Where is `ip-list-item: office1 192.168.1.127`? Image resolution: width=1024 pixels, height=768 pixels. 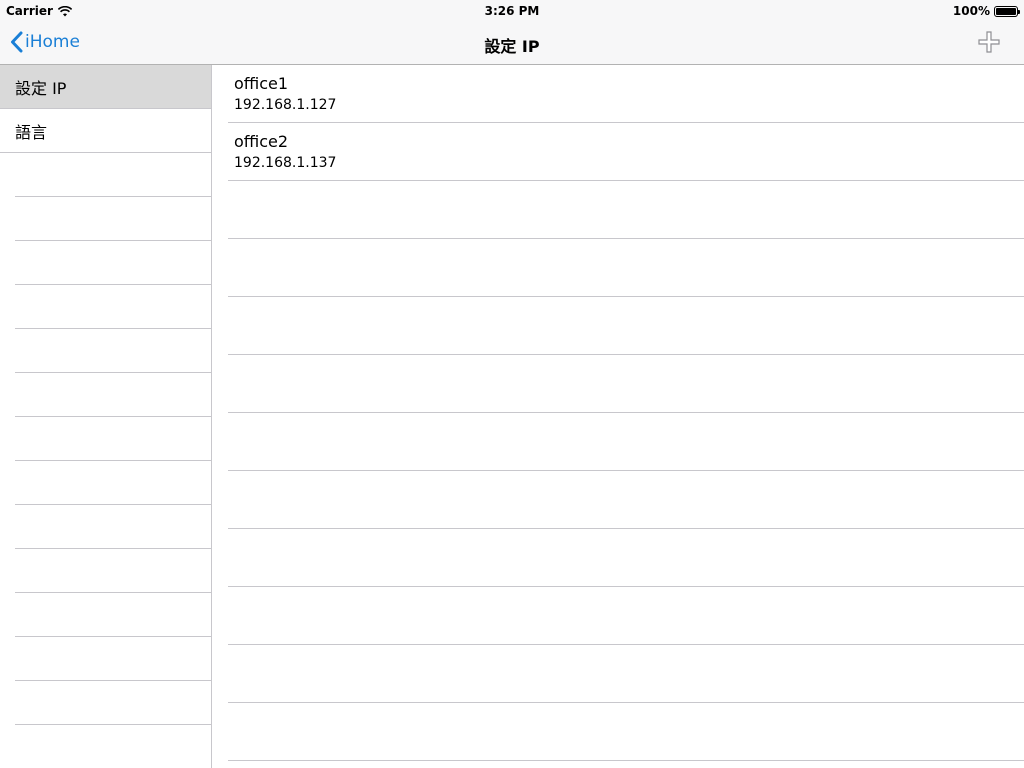
ip-list-item: office1 192.168.1.127 is located at coordinates (626, 94).